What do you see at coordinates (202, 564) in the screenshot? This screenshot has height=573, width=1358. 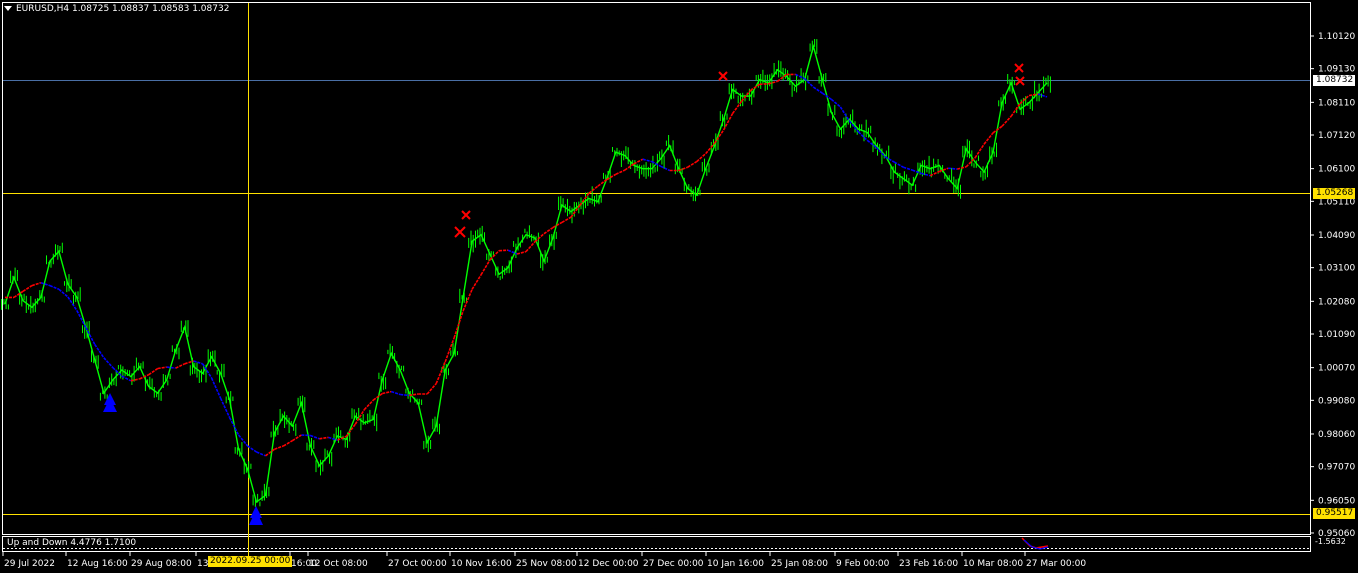 I see `time-tick-label: 13` at bounding box center [202, 564].